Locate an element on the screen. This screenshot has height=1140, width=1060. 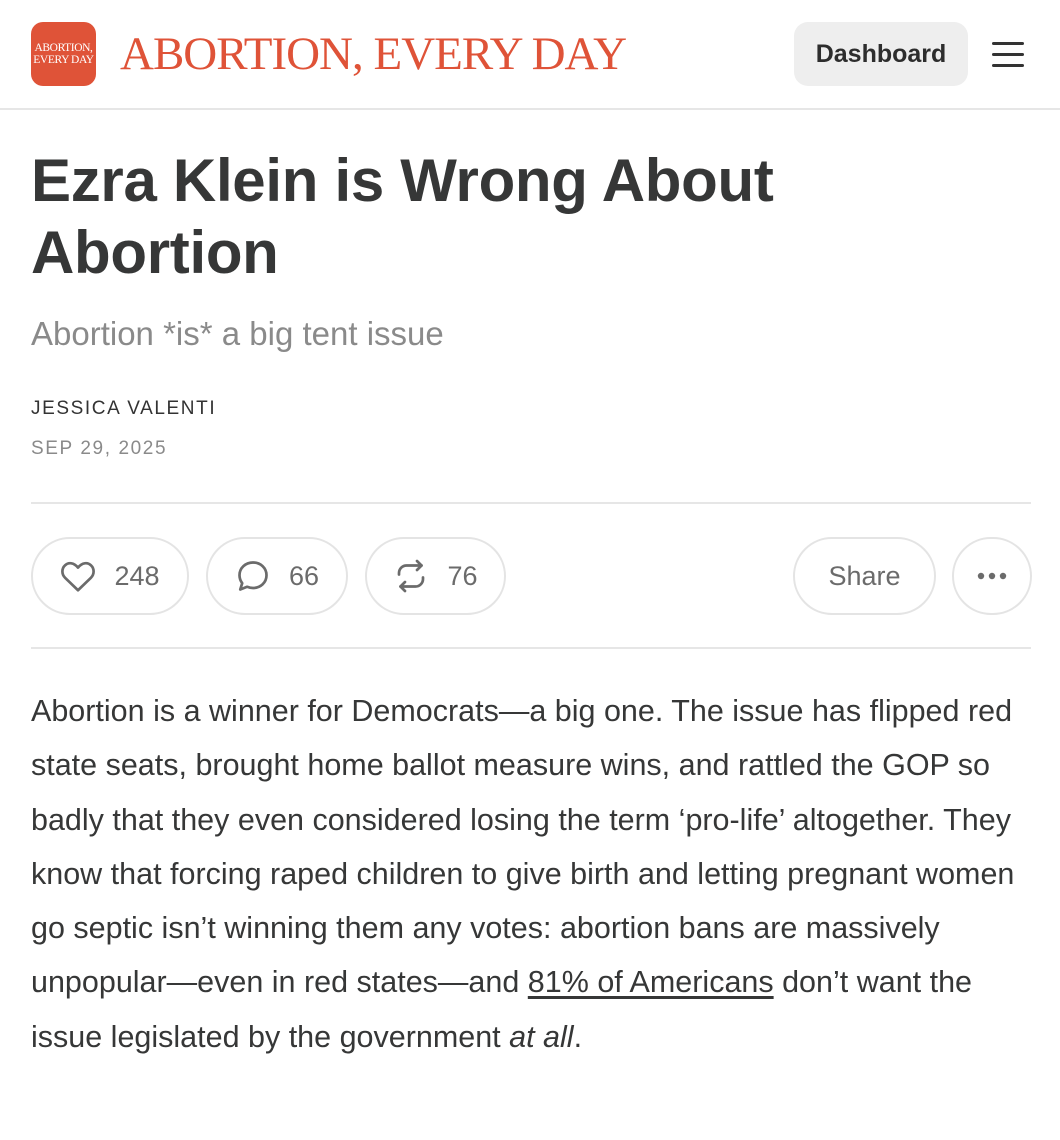
share-button: Share is located at coordinates (864, 576).